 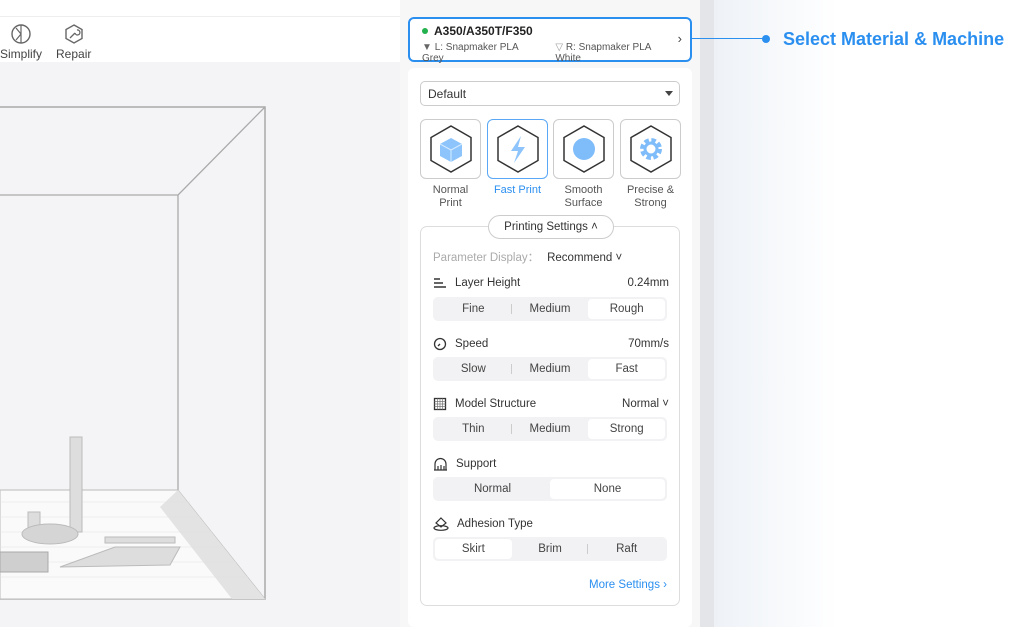 I want to click on option-fine: Fine, so click(x=473, y=309).